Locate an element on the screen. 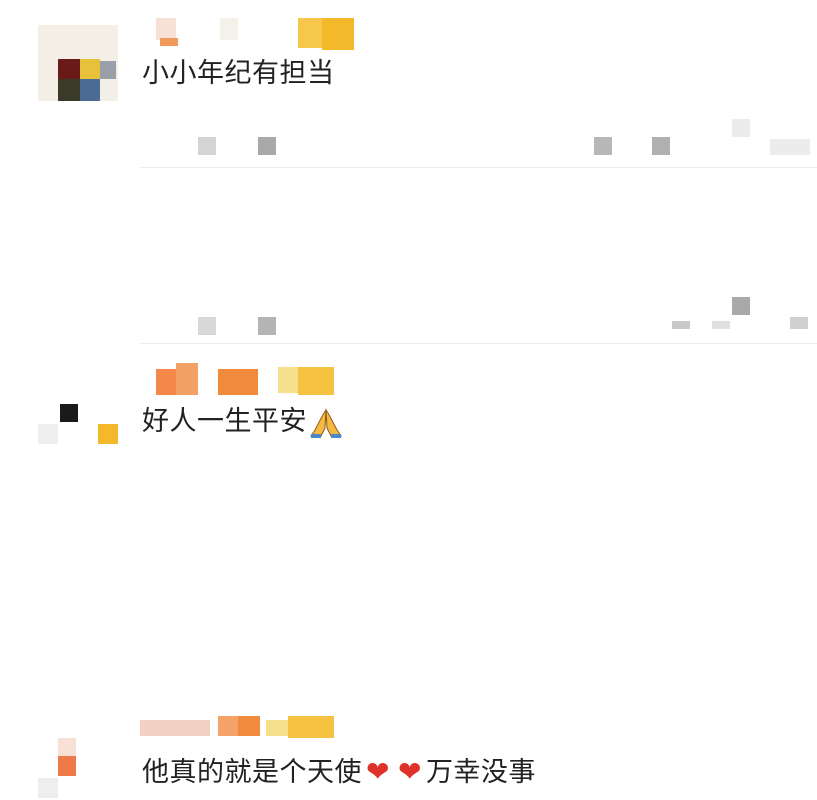 This screenshot has height=800, width=817. comment-text-after: 万幸没事 is located at coordinates (480, 772).